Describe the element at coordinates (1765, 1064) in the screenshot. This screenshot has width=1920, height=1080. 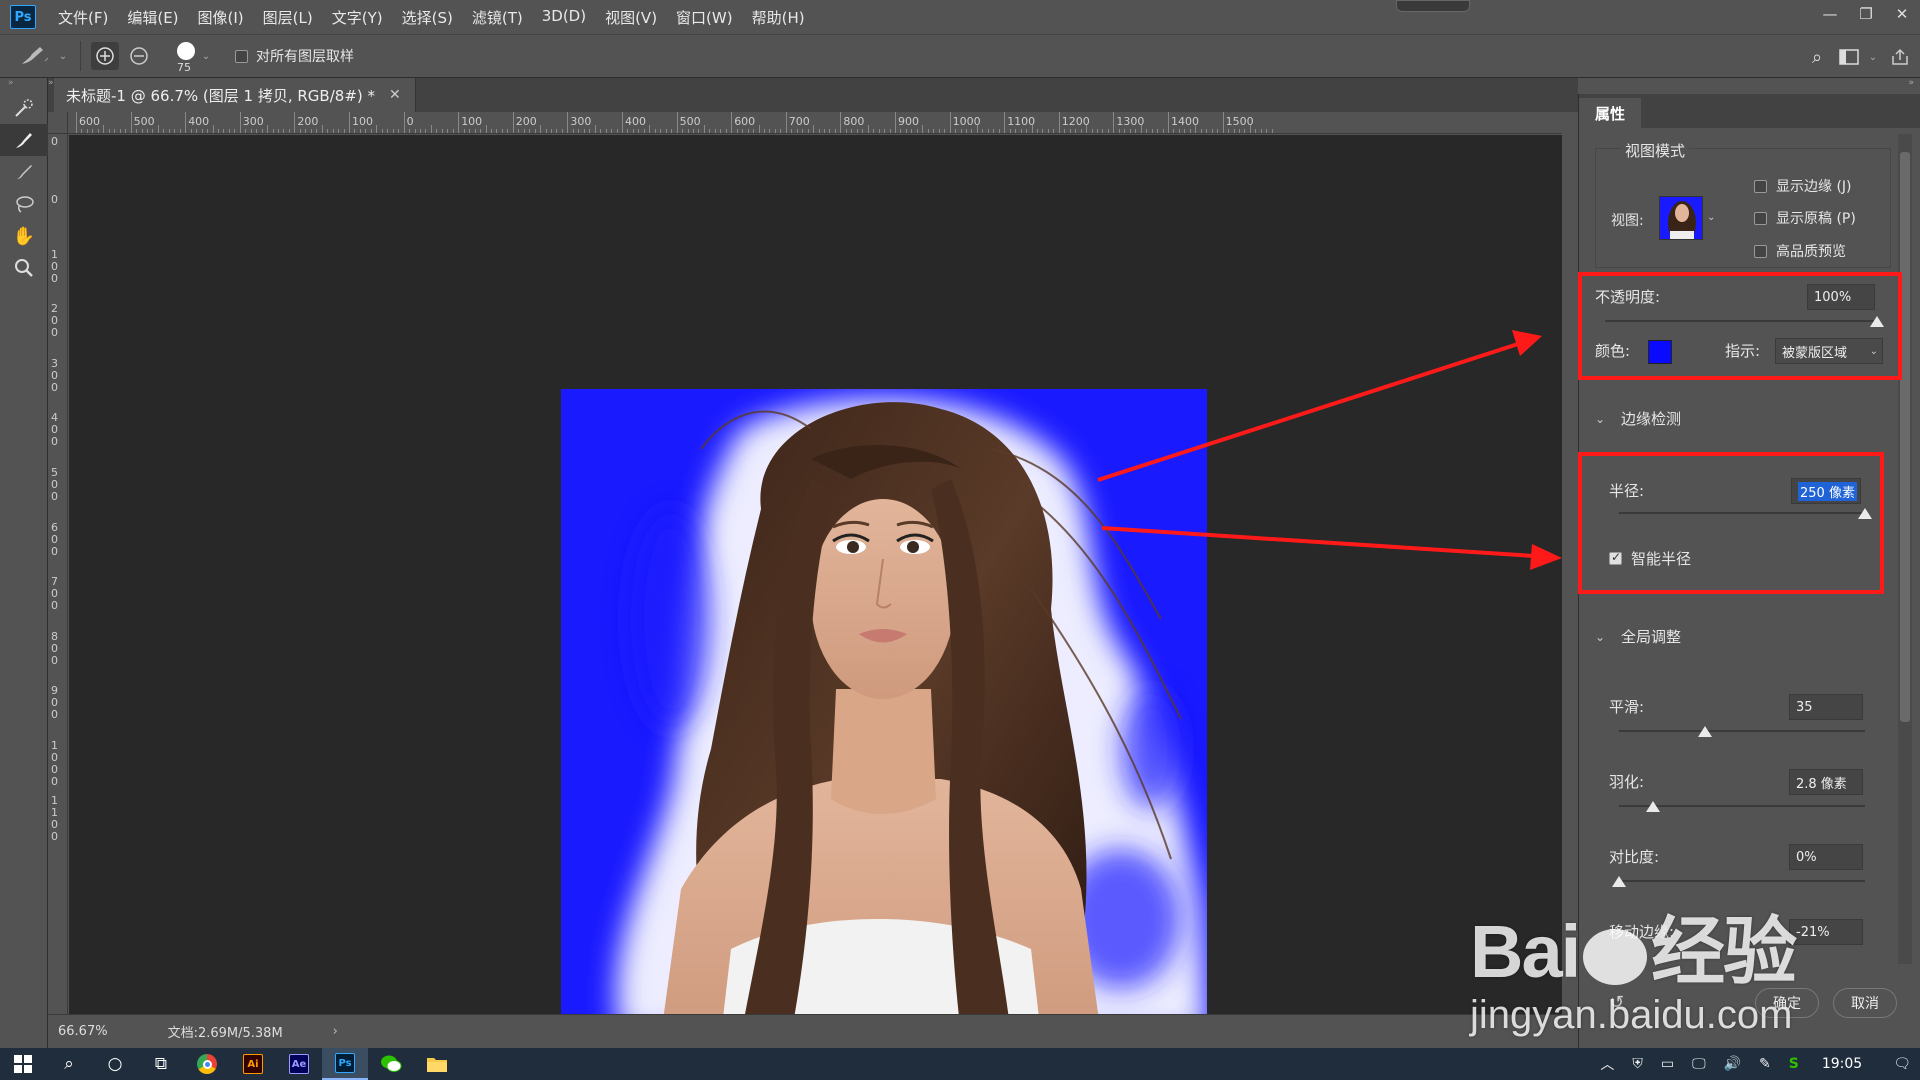
I see `pen-icon: ✎` at that location.